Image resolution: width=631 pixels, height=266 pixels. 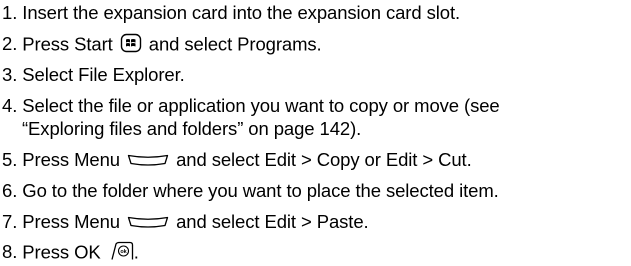 What do you see at coordinates (61, 252) in the screenshot?
I see `step-text-before: Press OK` at bounding box center [61, 252].